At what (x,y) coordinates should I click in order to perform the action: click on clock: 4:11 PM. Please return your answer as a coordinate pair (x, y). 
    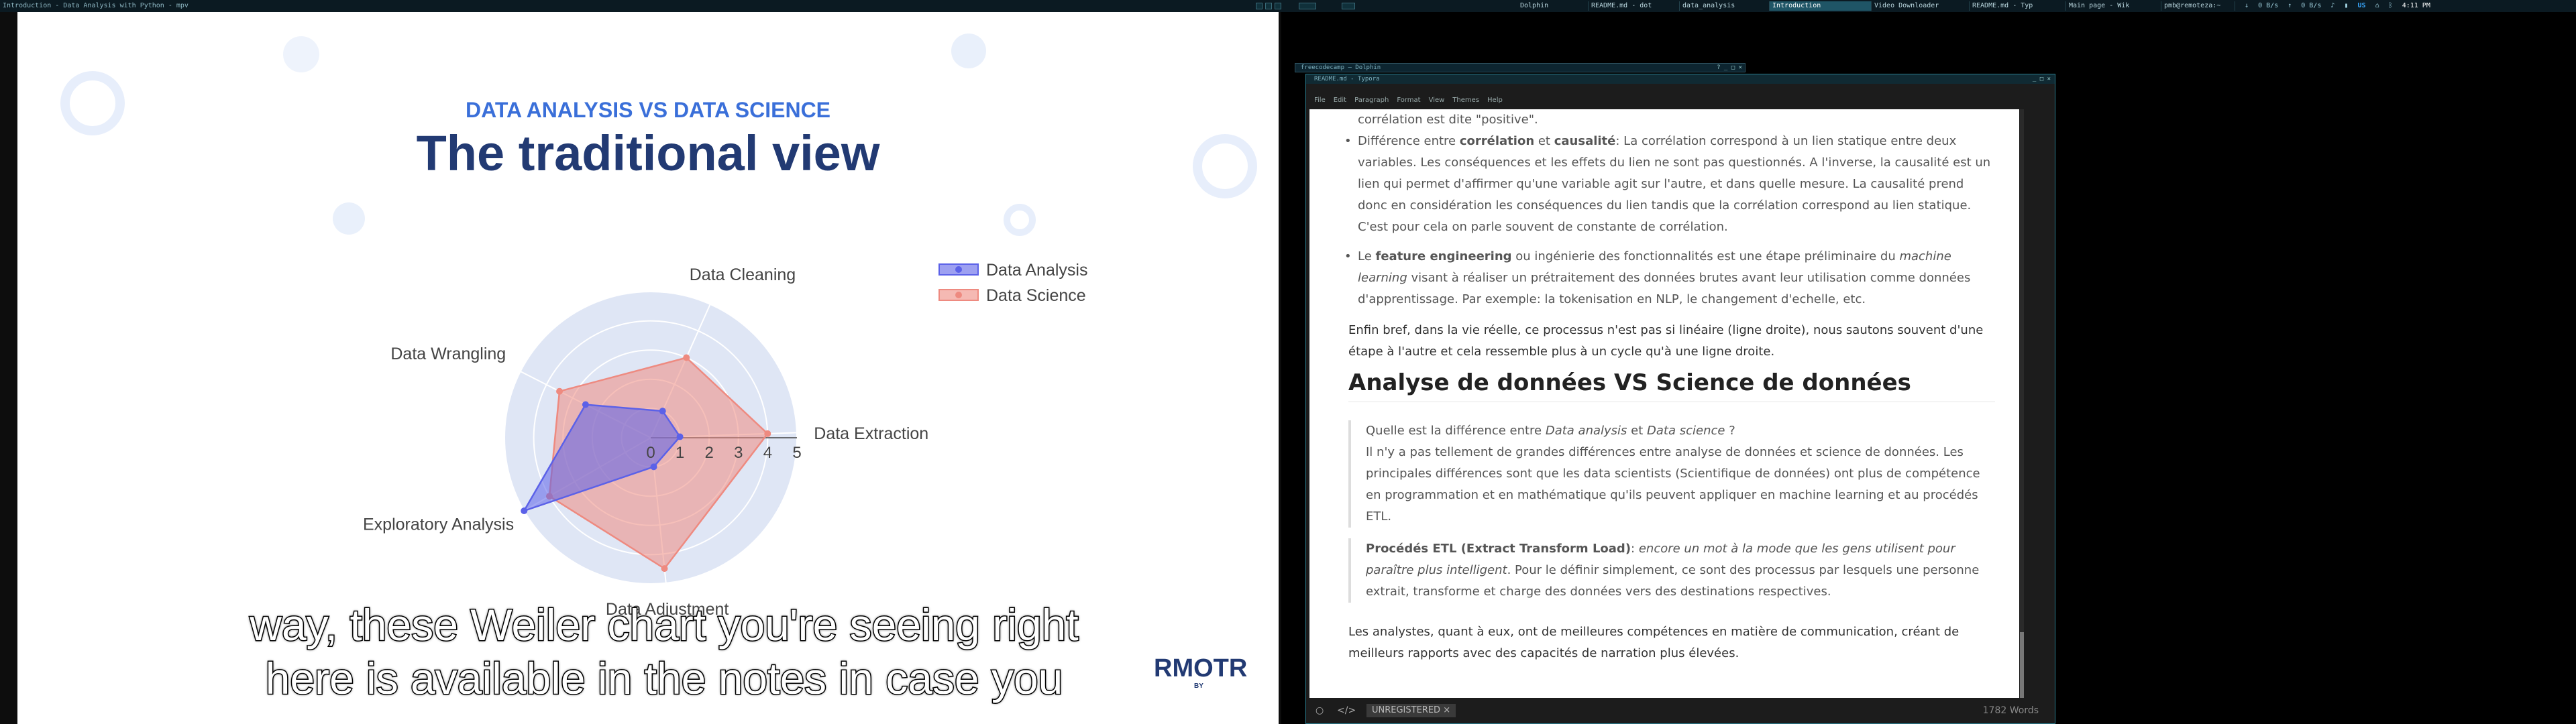
    Looking at the image, I should click on (2416, 6).